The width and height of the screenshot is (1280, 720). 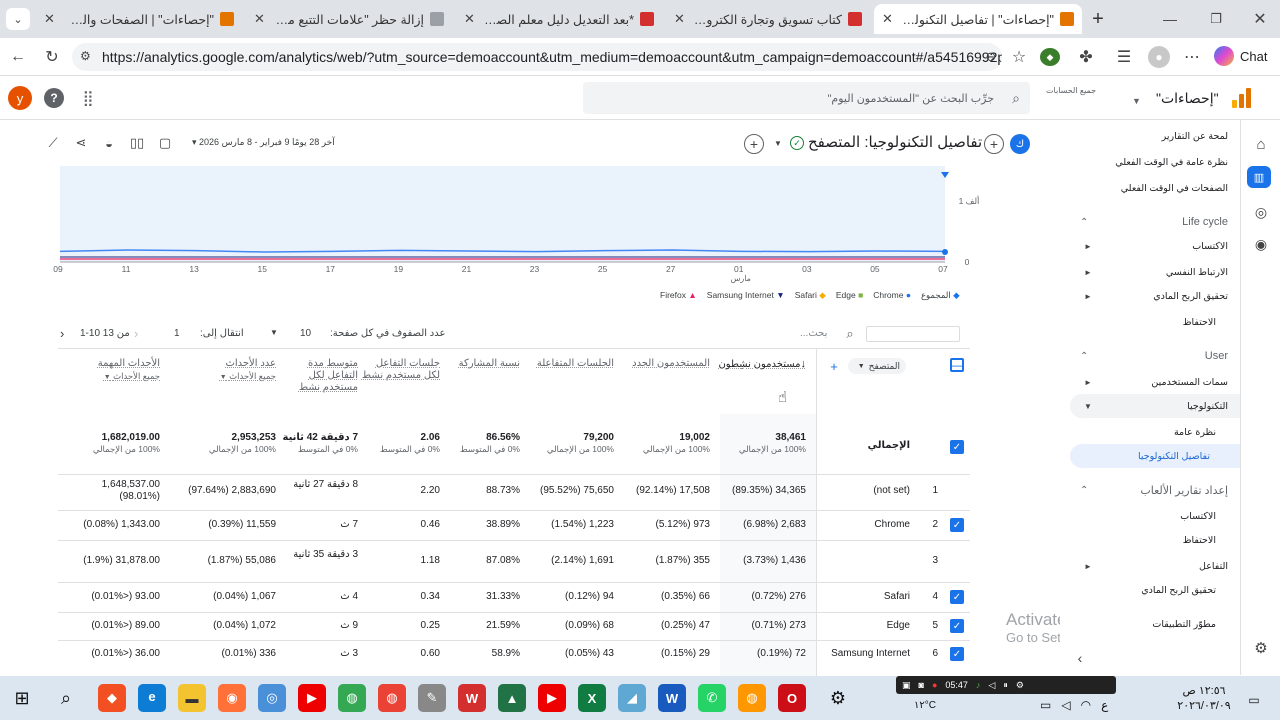 I want to click on column-header: متوسط مدة التفاعل لكل مستخدم نشط, so click(x=318, y=376).